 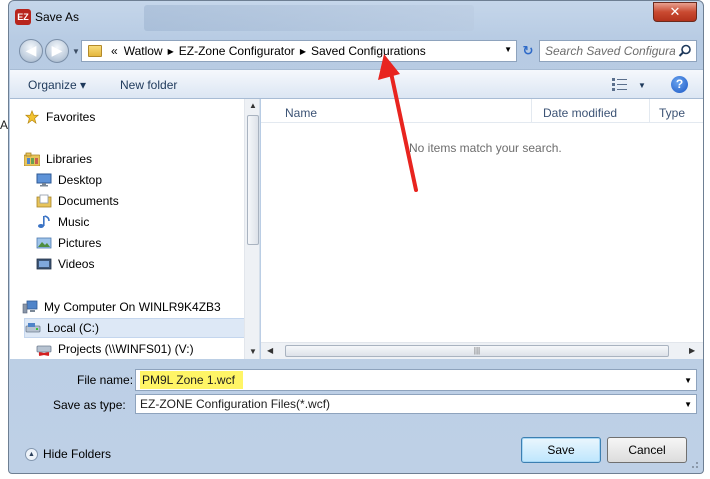 What do you see at coordinates (642, 85) in the screenshot?
I see `view-dropdown-icon: ▼` at bounding box center [642, 85].